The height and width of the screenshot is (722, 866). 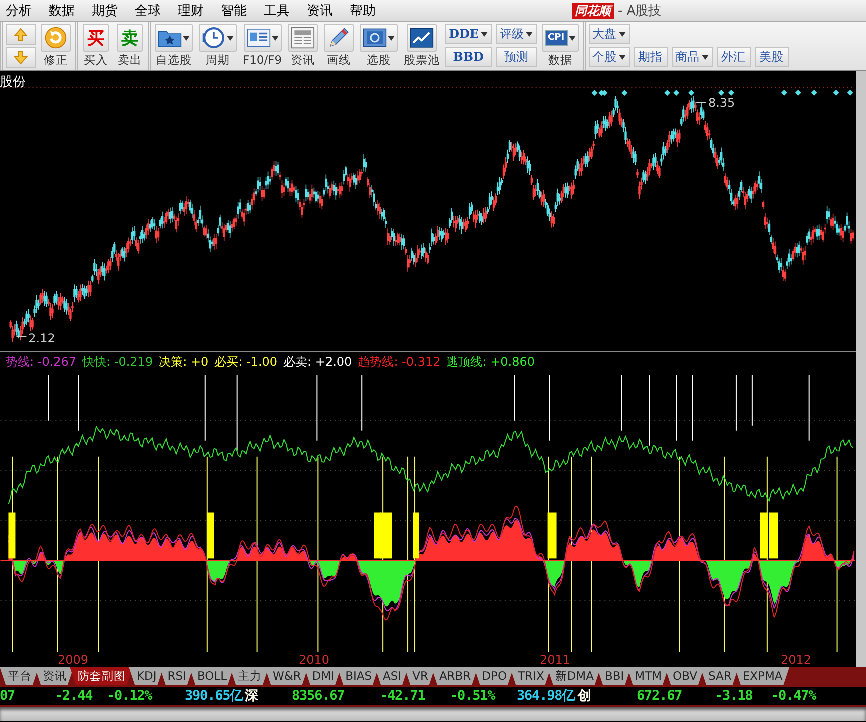 What do you see at coordinates (192, 11) in the screenshot?
I see `menu-item: 理财` at bounding box center [192, 11].